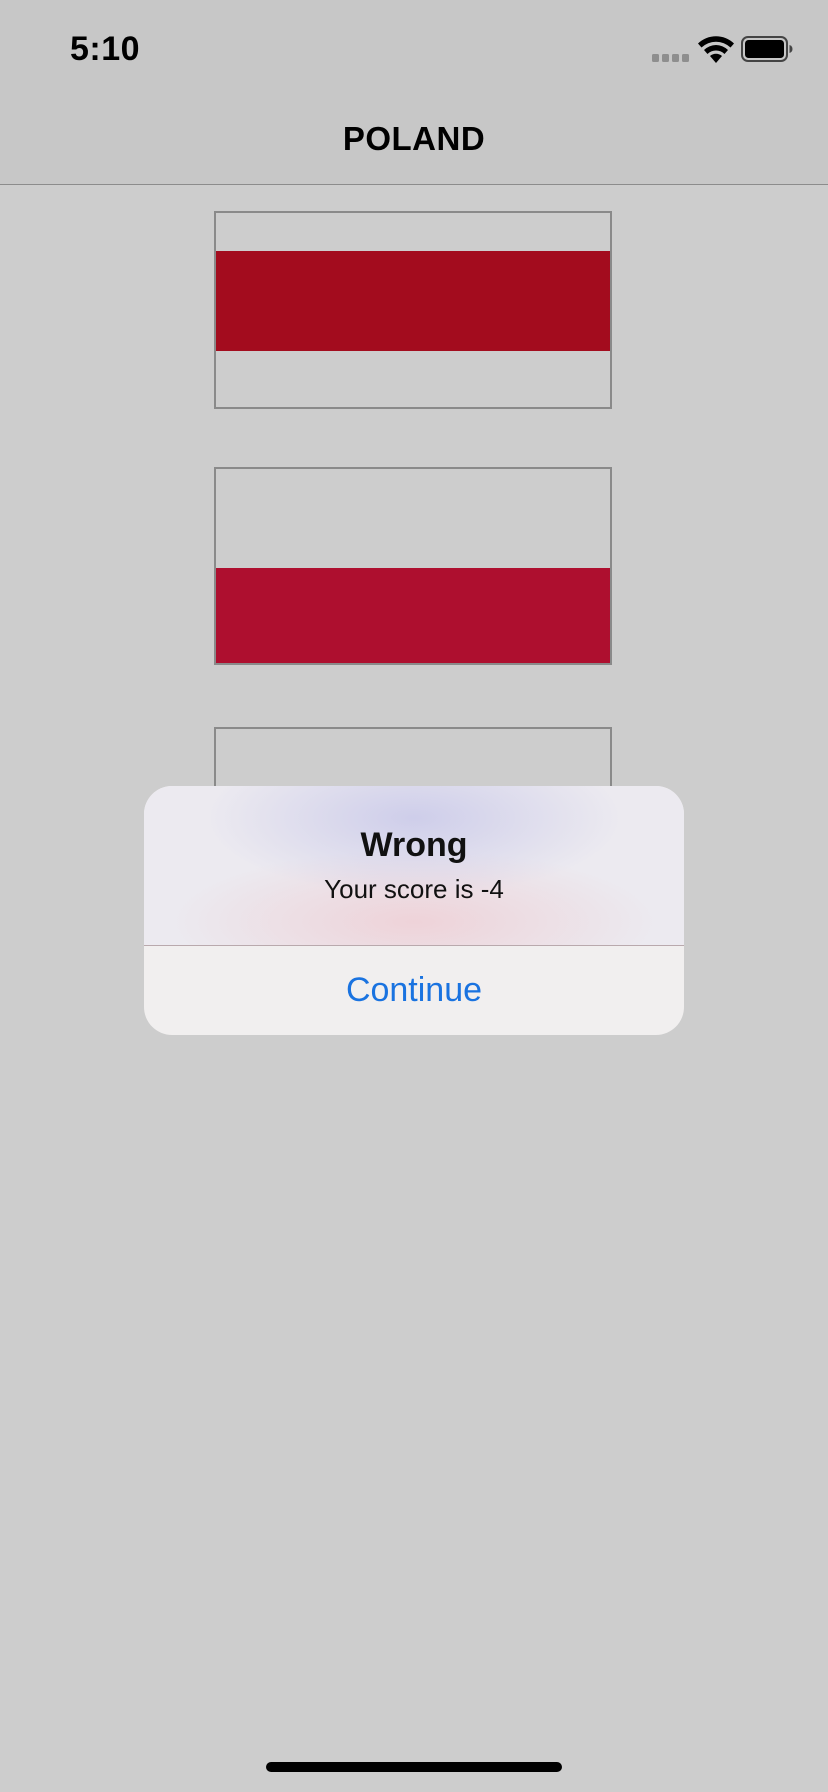 The height and width of the screenshot is (1792, 828). Describe the element at coordinates (414, 1767) in the screenshot. I see `home-indicator` at that location.